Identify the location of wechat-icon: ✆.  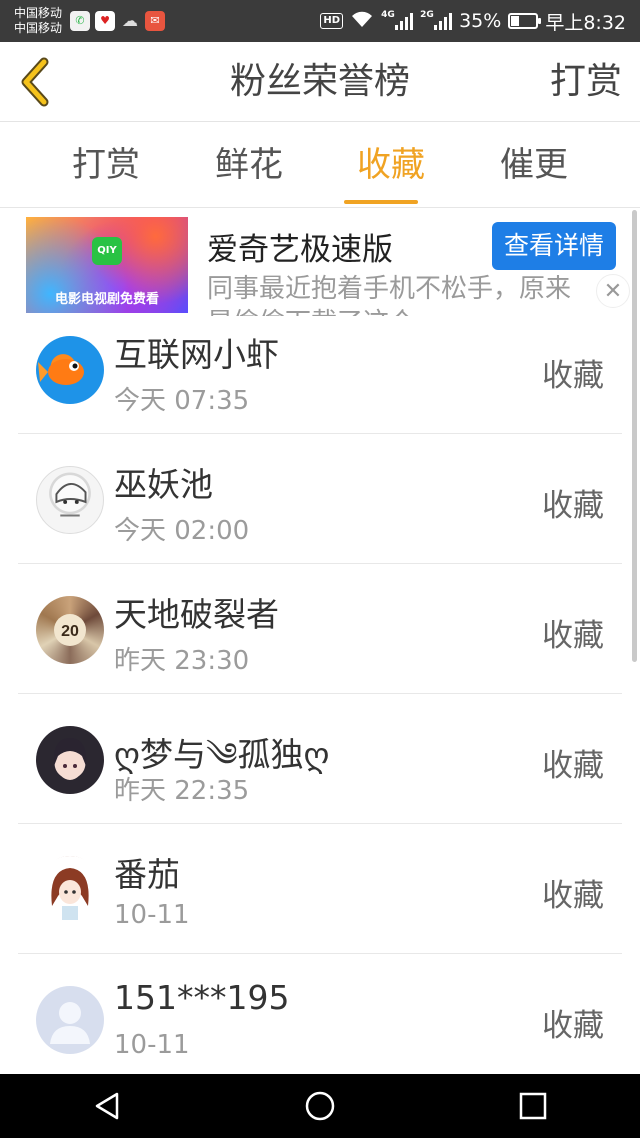
(80, 21).